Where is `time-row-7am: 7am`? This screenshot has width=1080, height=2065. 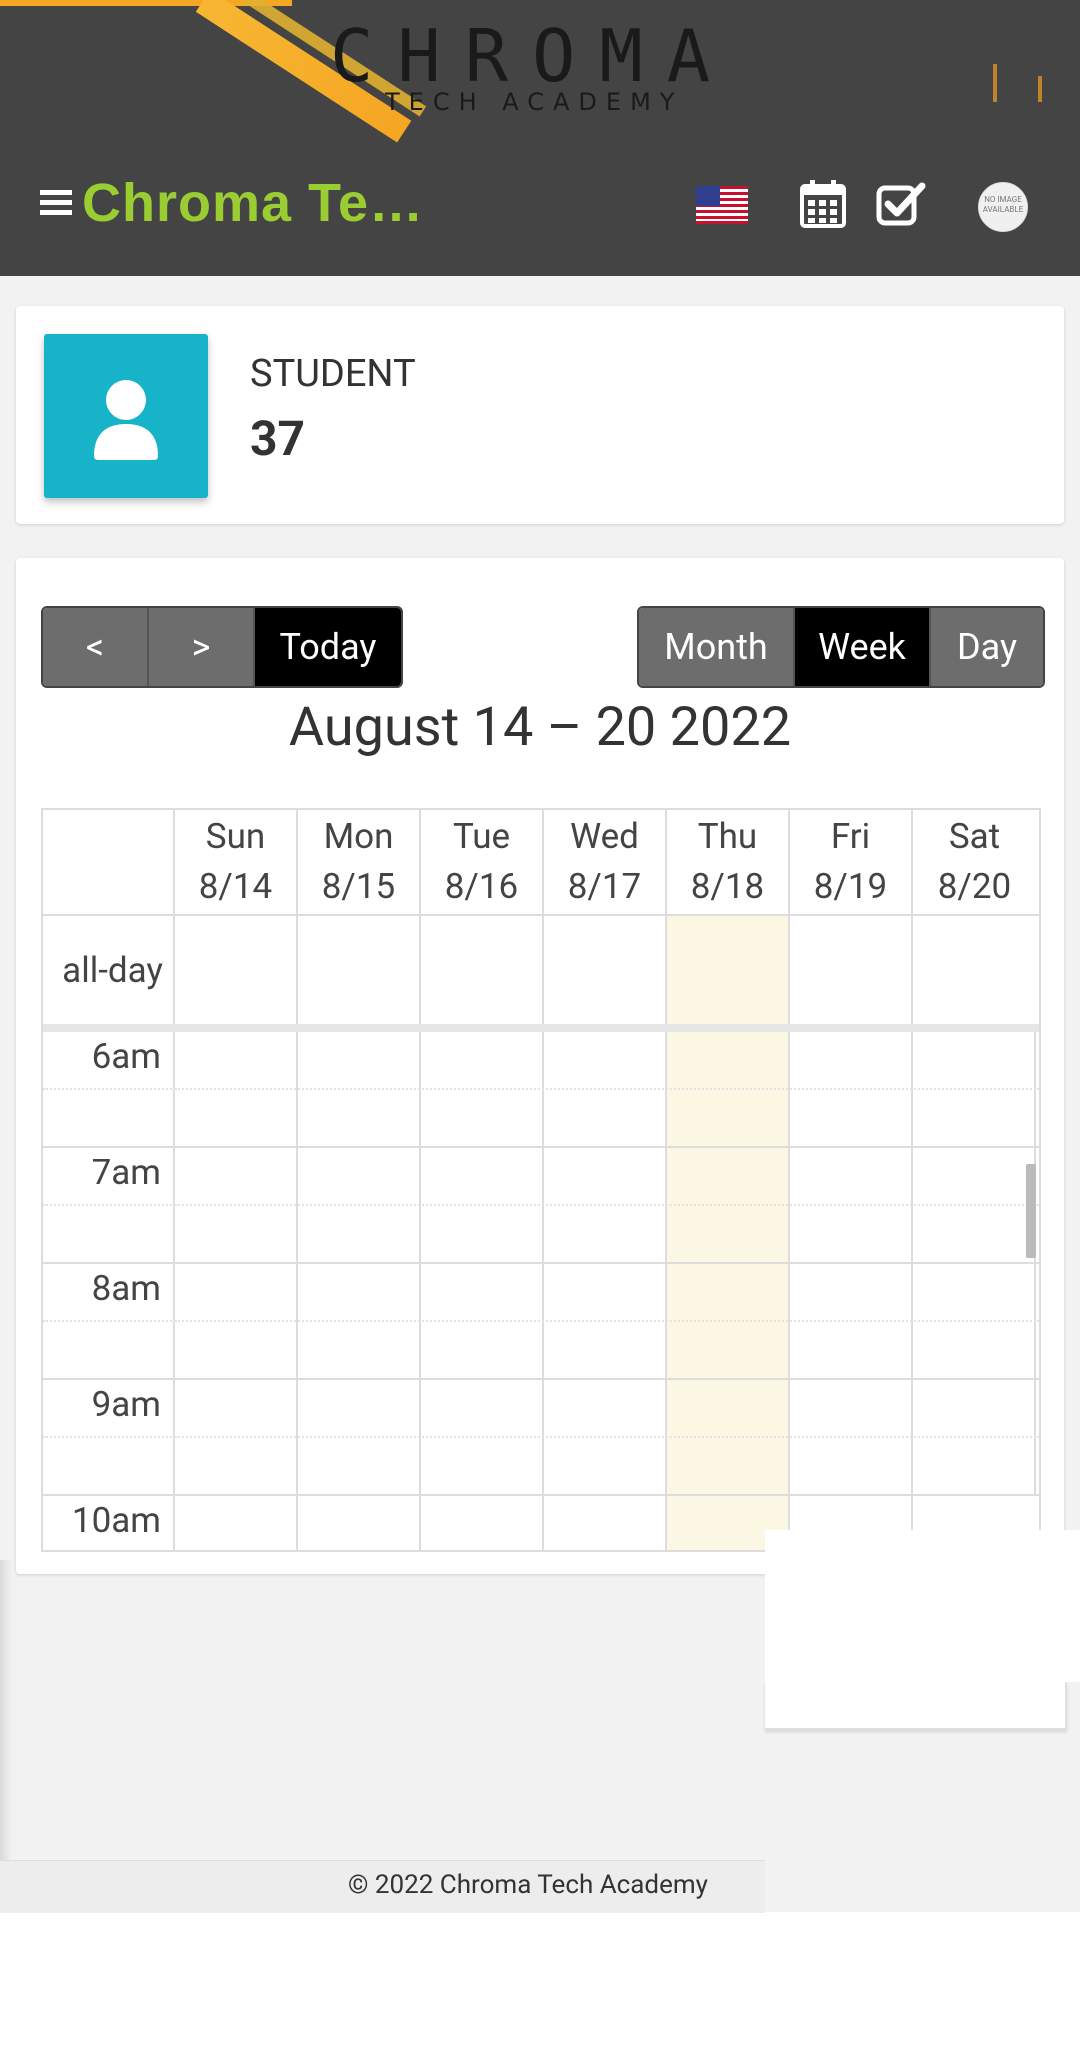 time-row-7am: 7am is located at coordinates (541, 1206).